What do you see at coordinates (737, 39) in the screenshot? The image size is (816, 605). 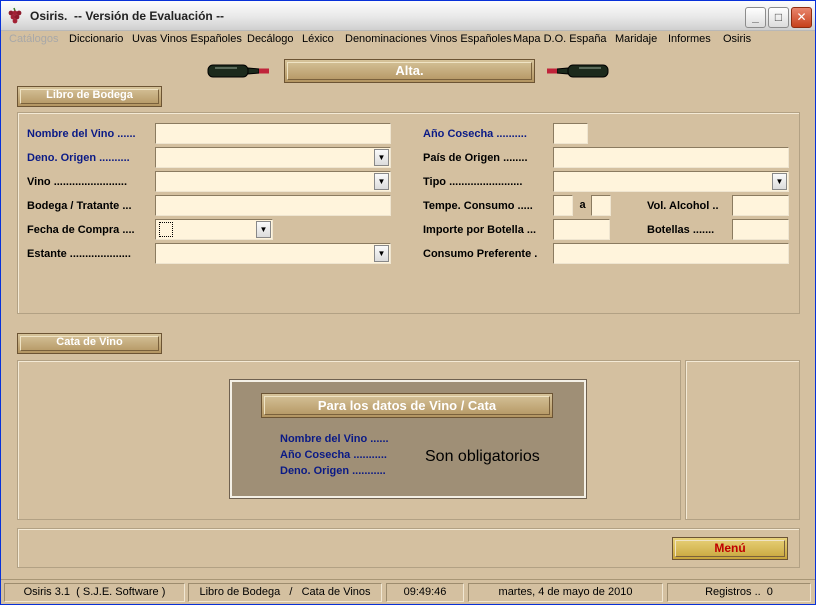 I see `menu-osiris: Osiris` at bounding box center [737, 39].